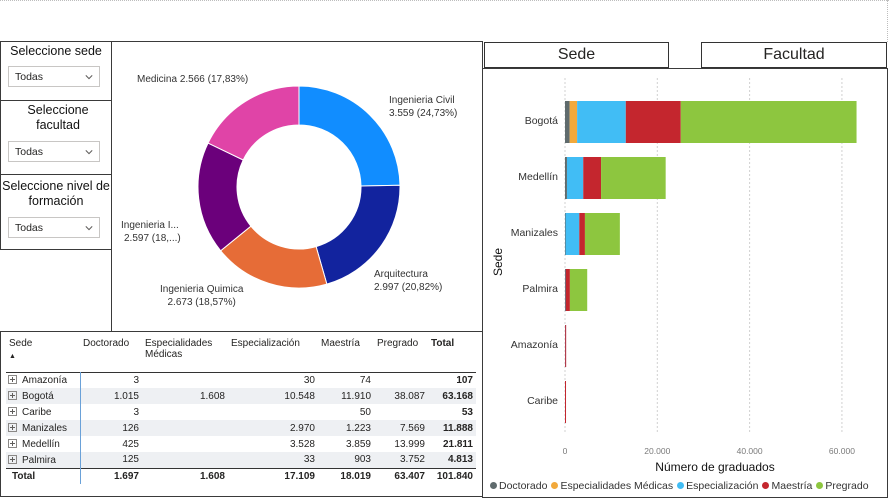 The image size is (889, 501). I want to click on table-cell: 1.015, so click(111, 396).